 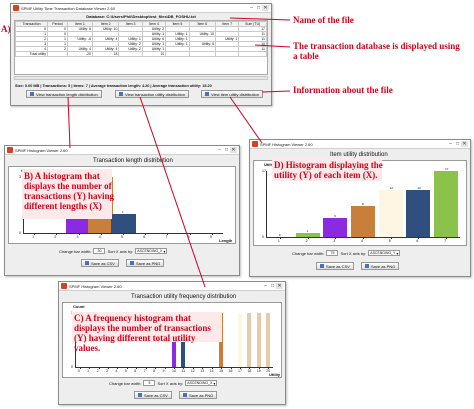 What do you see at coordinates (240, 371) in the screenshot?
I see `x-tick-label: 17` at bounding box center [240, 371].